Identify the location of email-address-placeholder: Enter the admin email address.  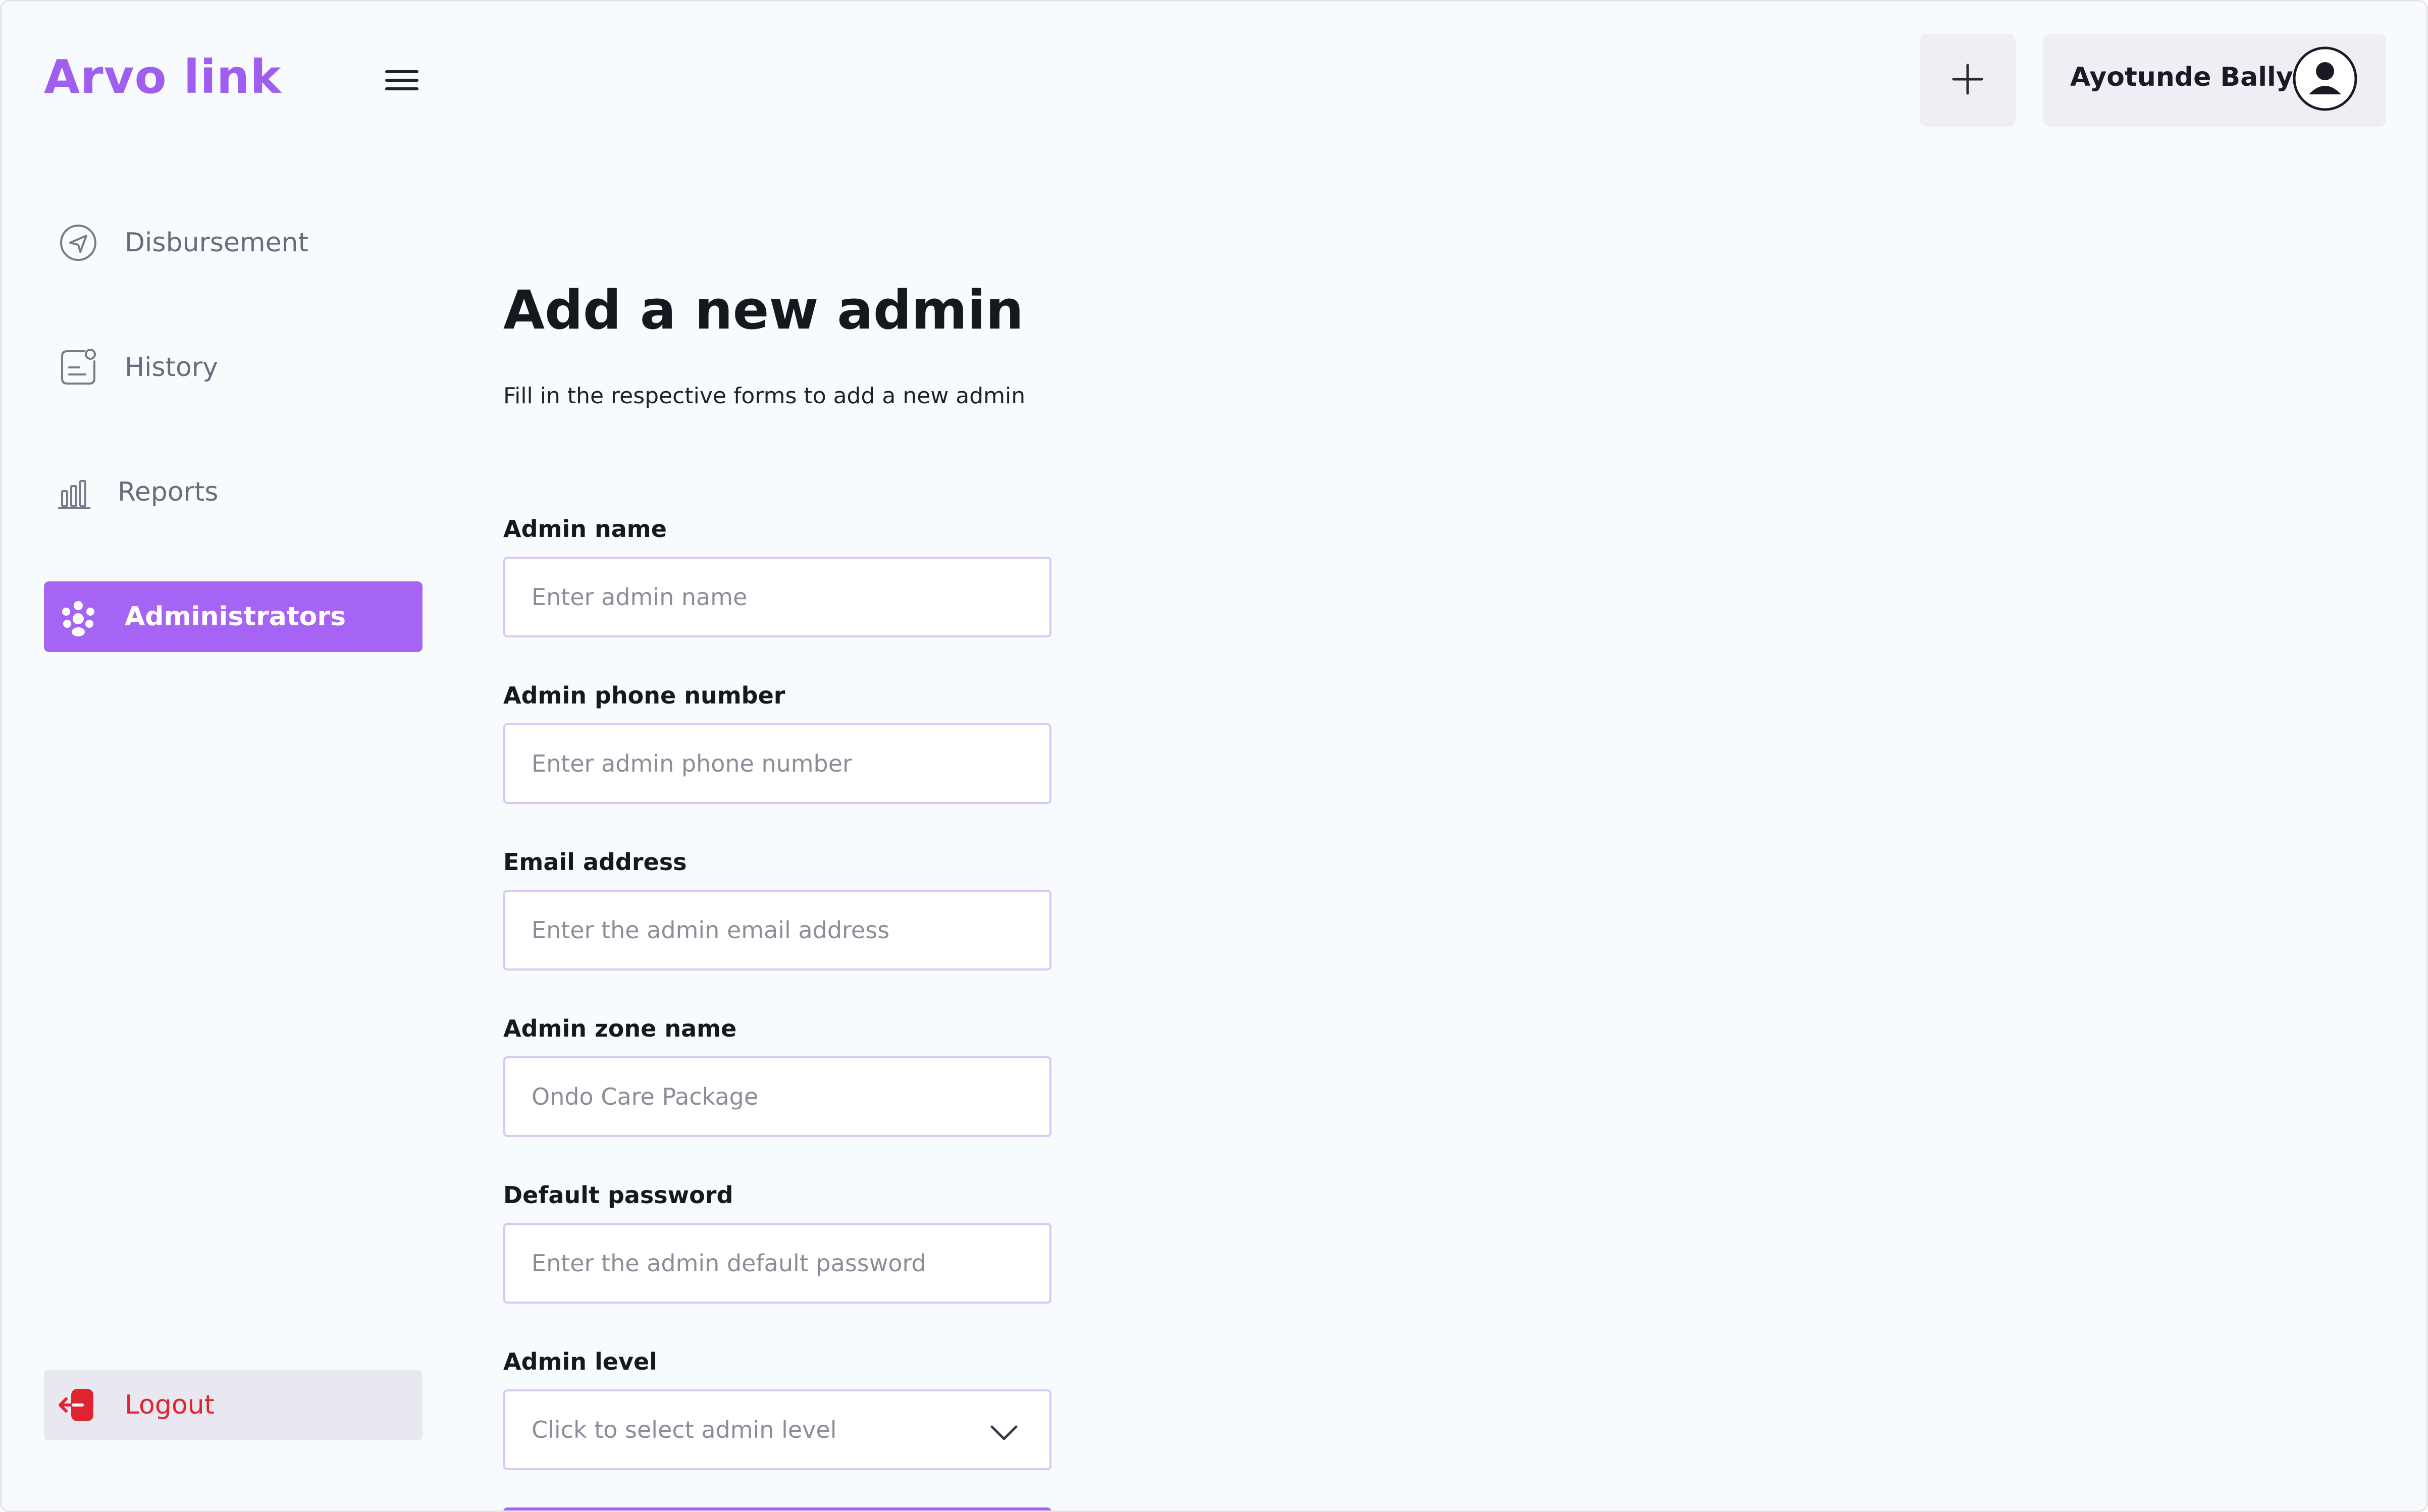
(711, 930).